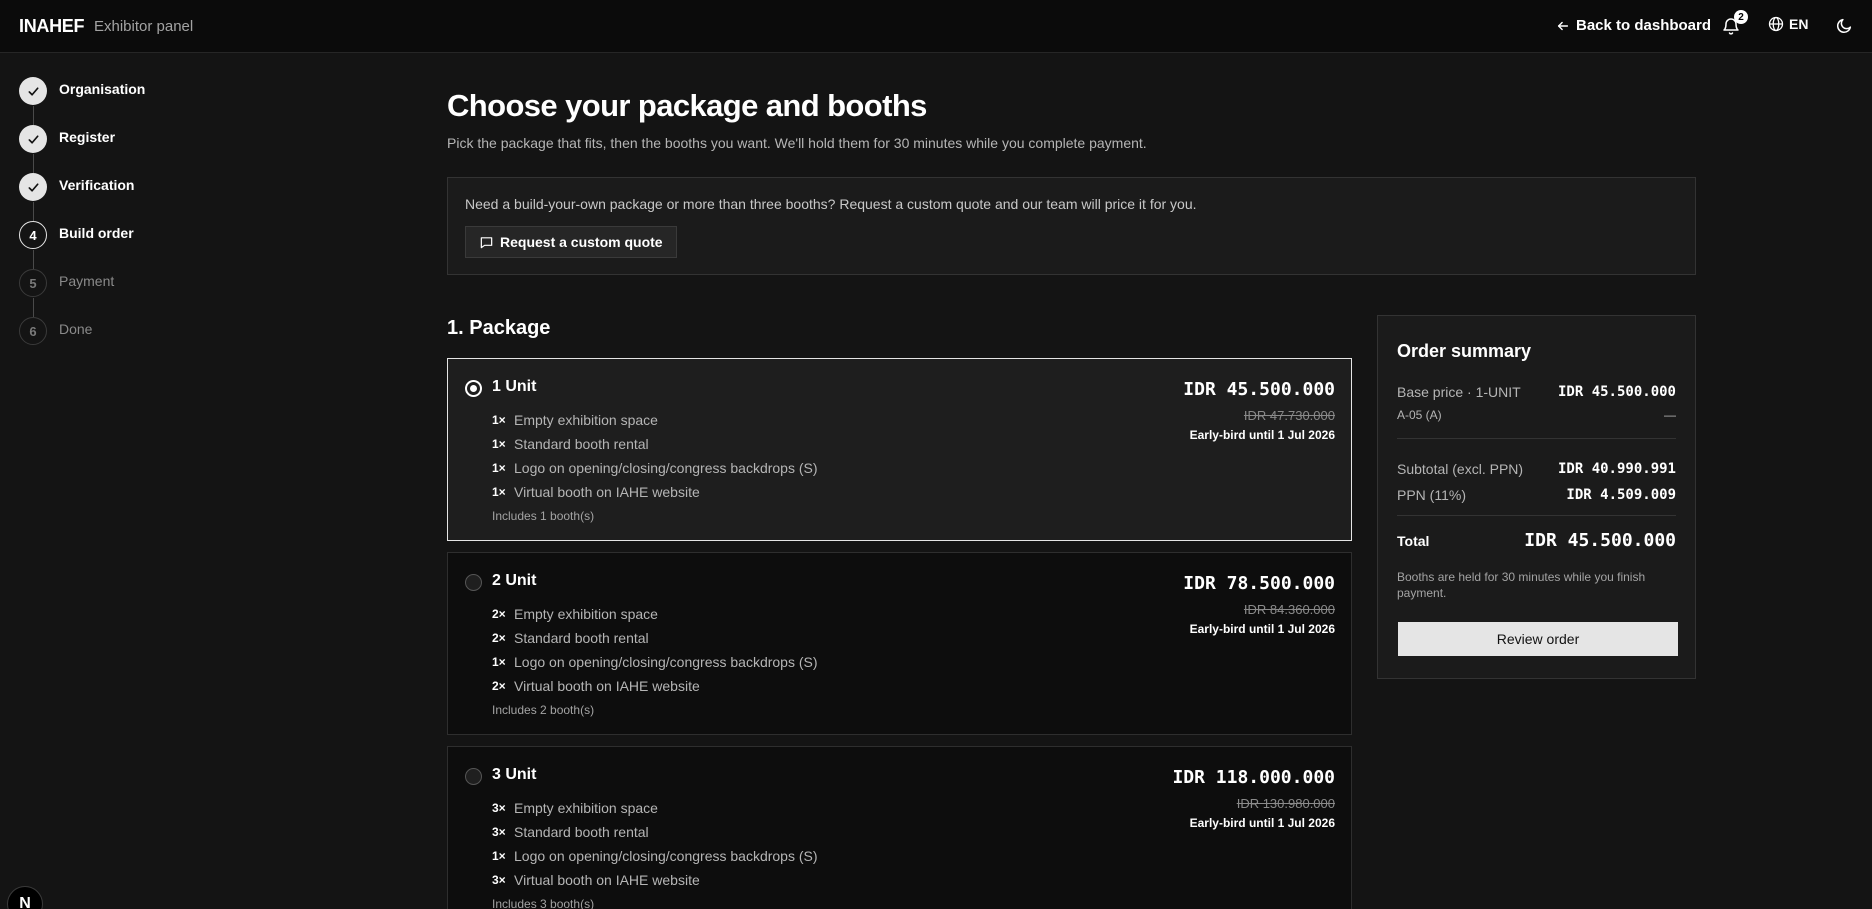 Image resolution: width=1872 pixels, height=909 pixels. I want to click on booth-label: A-05 (A), so click(1419, 415).